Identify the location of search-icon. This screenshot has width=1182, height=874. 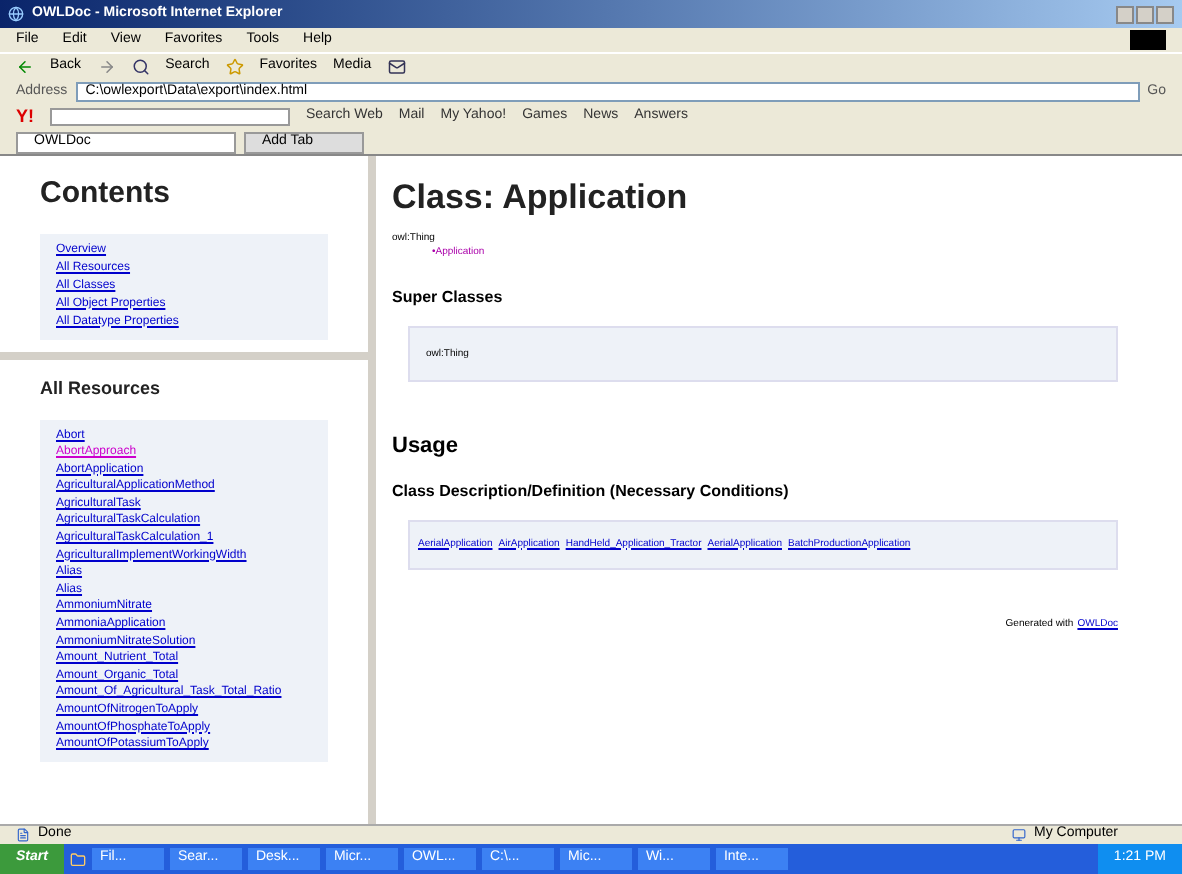
(140, 67).